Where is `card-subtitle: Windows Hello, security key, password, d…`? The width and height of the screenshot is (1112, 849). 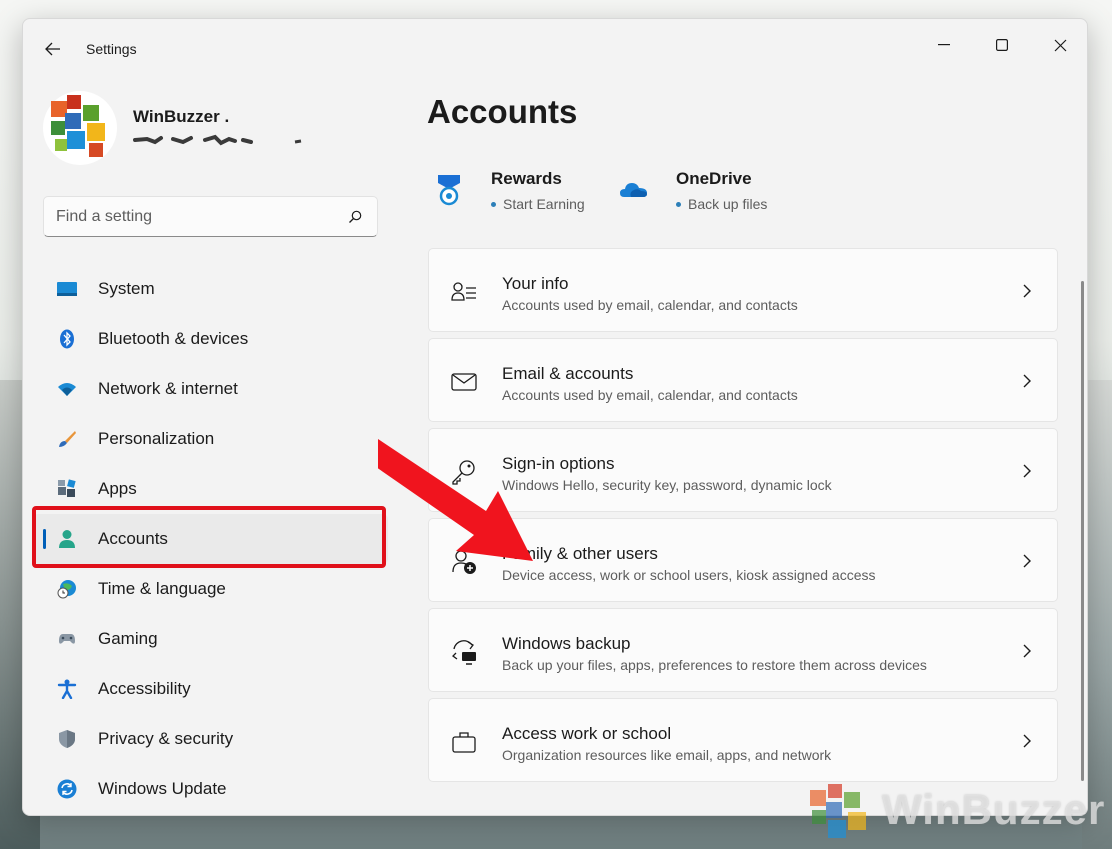
card-subtitle: Windows Hello, security key, password, d… is located at coordinates (667, 485).